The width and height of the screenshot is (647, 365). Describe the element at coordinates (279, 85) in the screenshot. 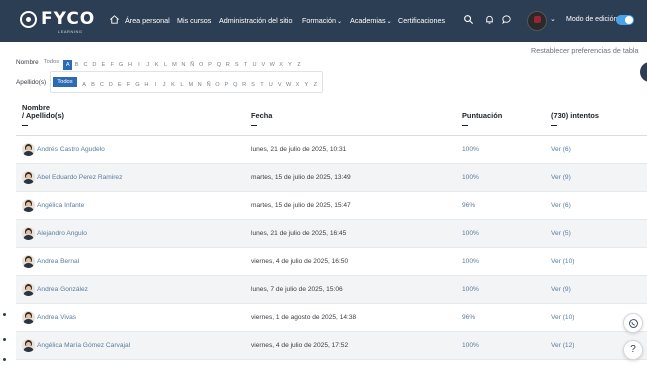

I see `last-name-letter: V` at that location.